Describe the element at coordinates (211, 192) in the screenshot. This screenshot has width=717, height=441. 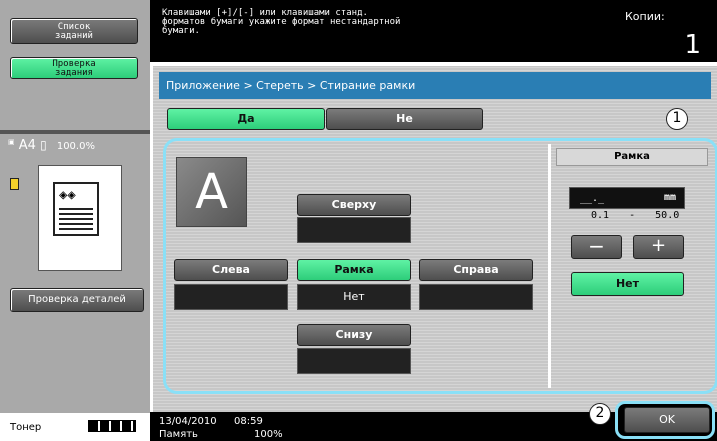
I see `preview-letter-tile: A` at that location.